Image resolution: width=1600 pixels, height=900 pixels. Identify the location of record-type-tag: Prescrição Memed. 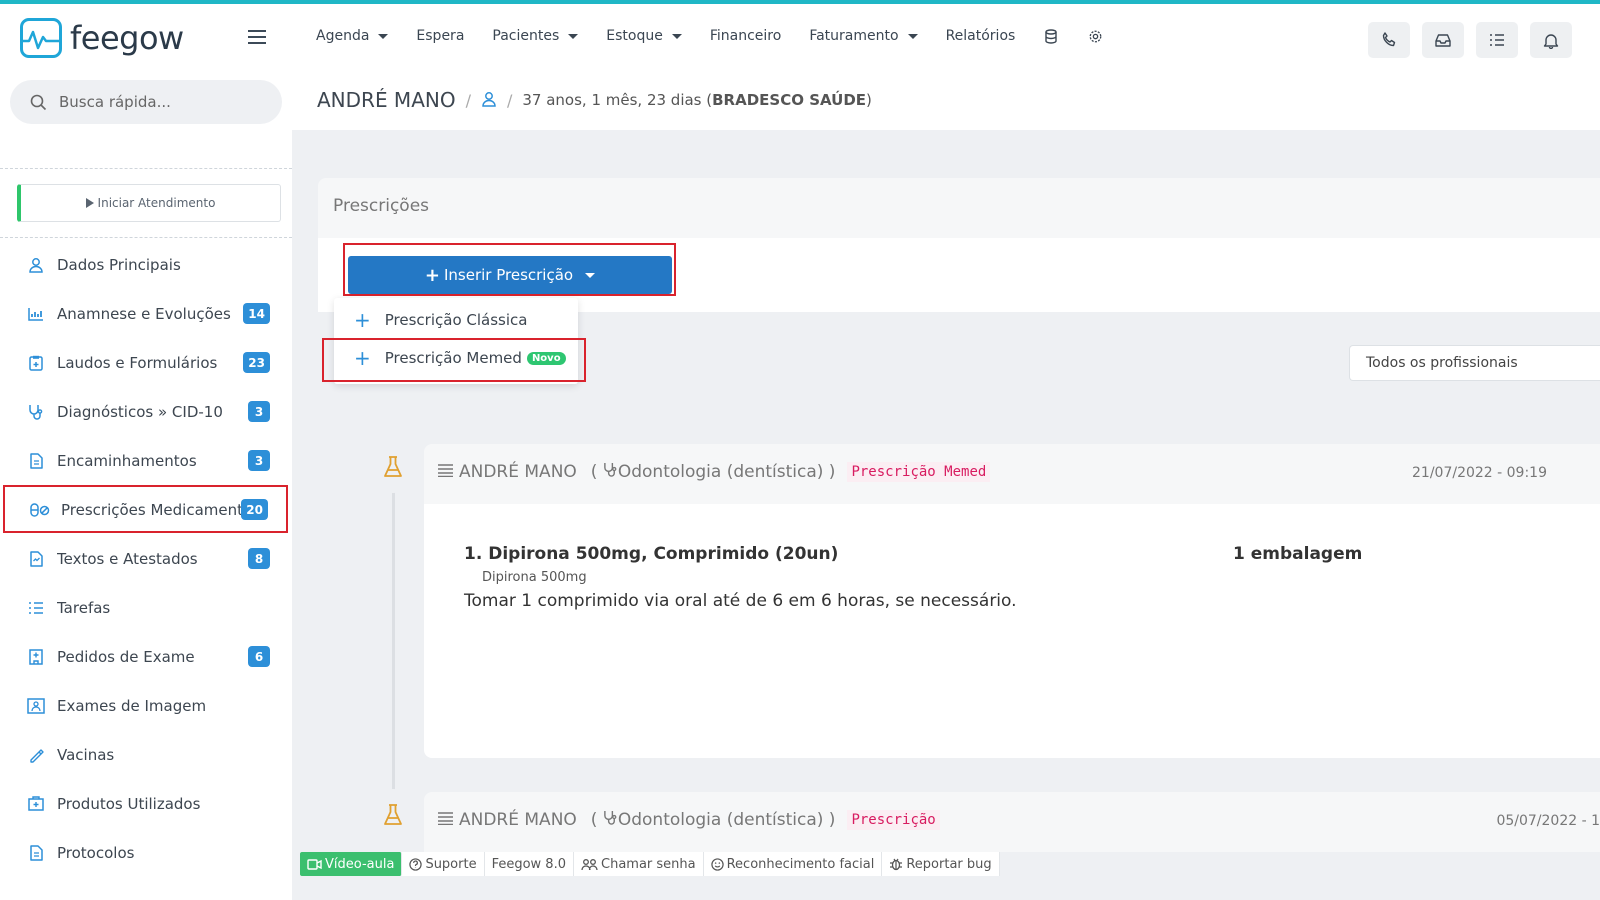
(919, 472).